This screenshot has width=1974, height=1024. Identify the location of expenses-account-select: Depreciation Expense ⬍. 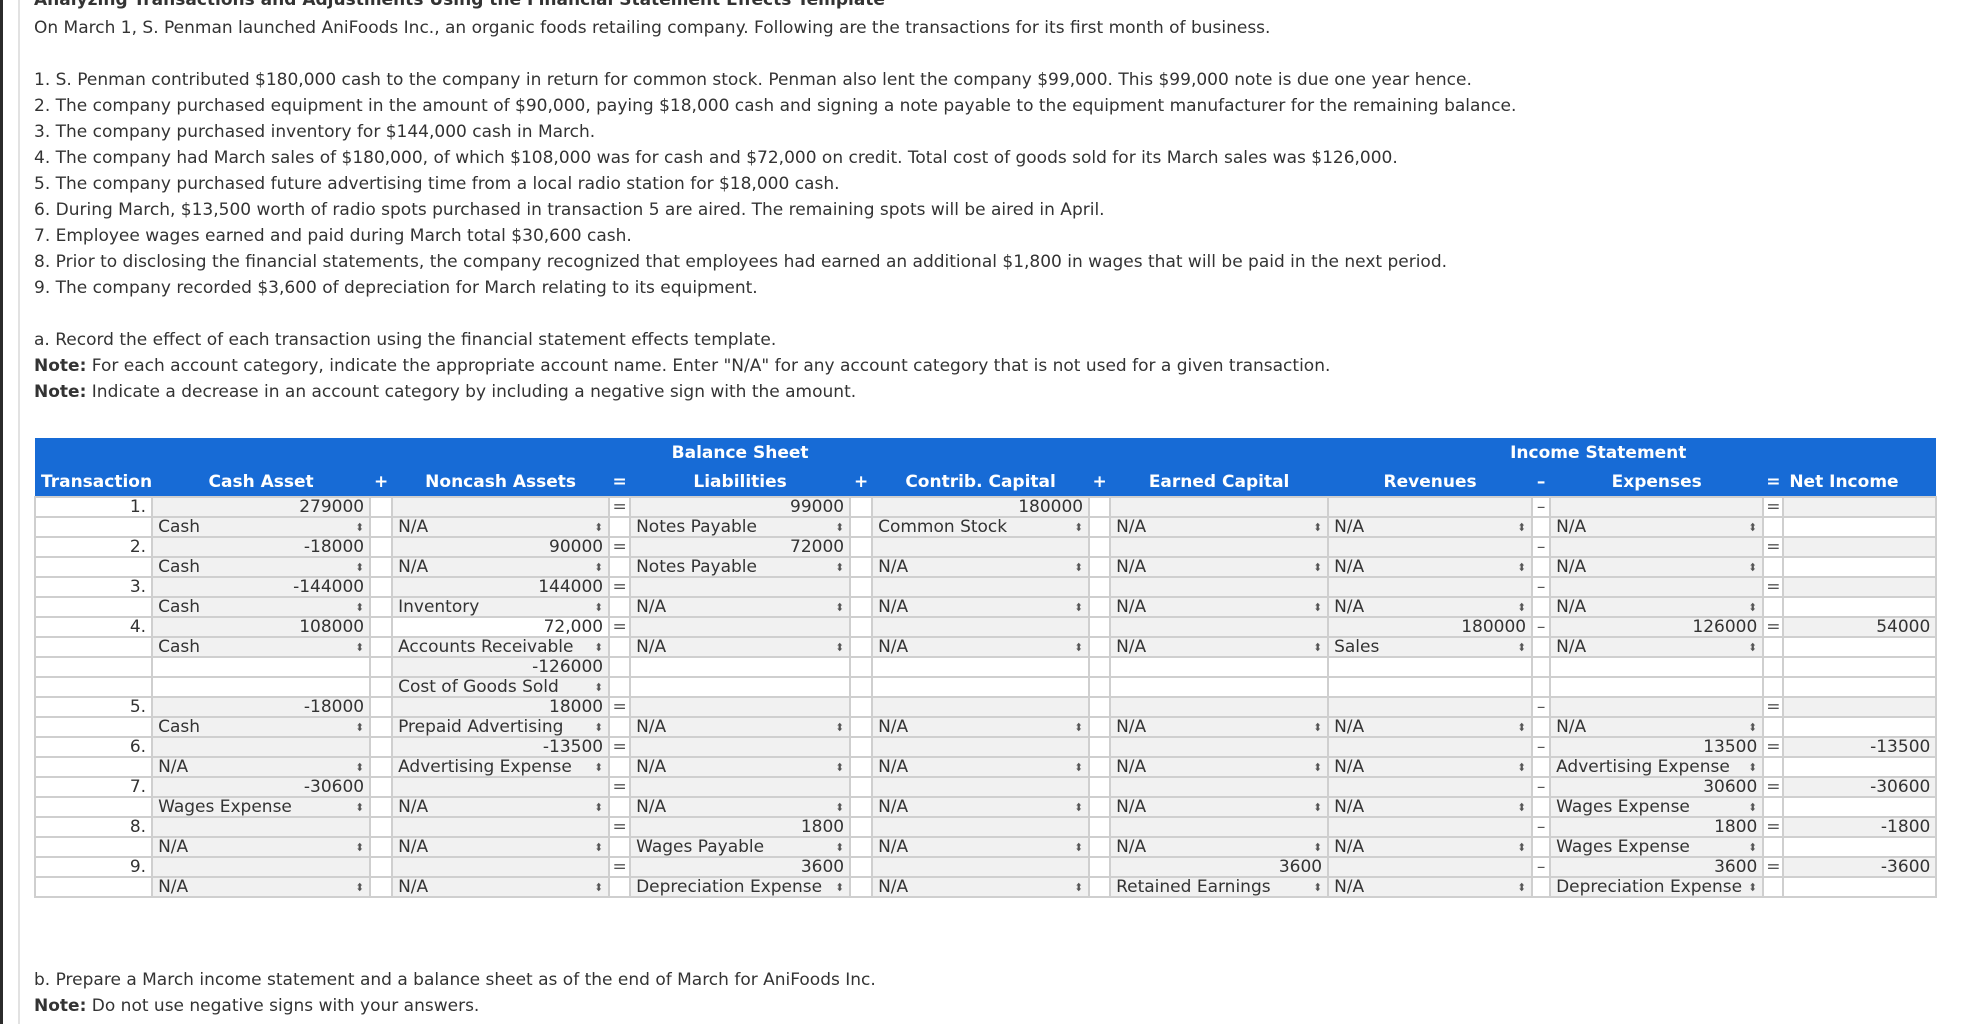
(1657, 887).